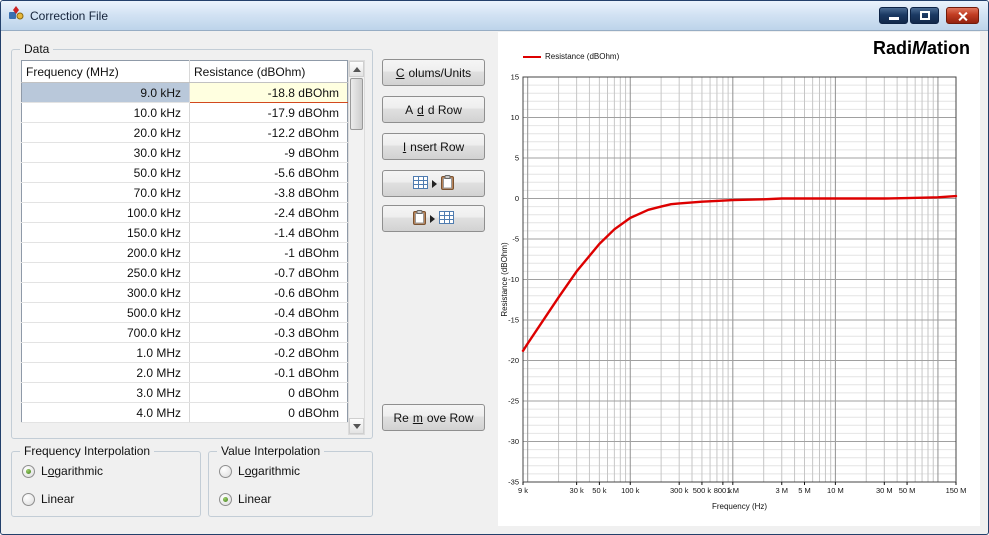  Describe the element at coordinates (356, 104) in the screenshot. I see `scrollbar-thumb` at that location.